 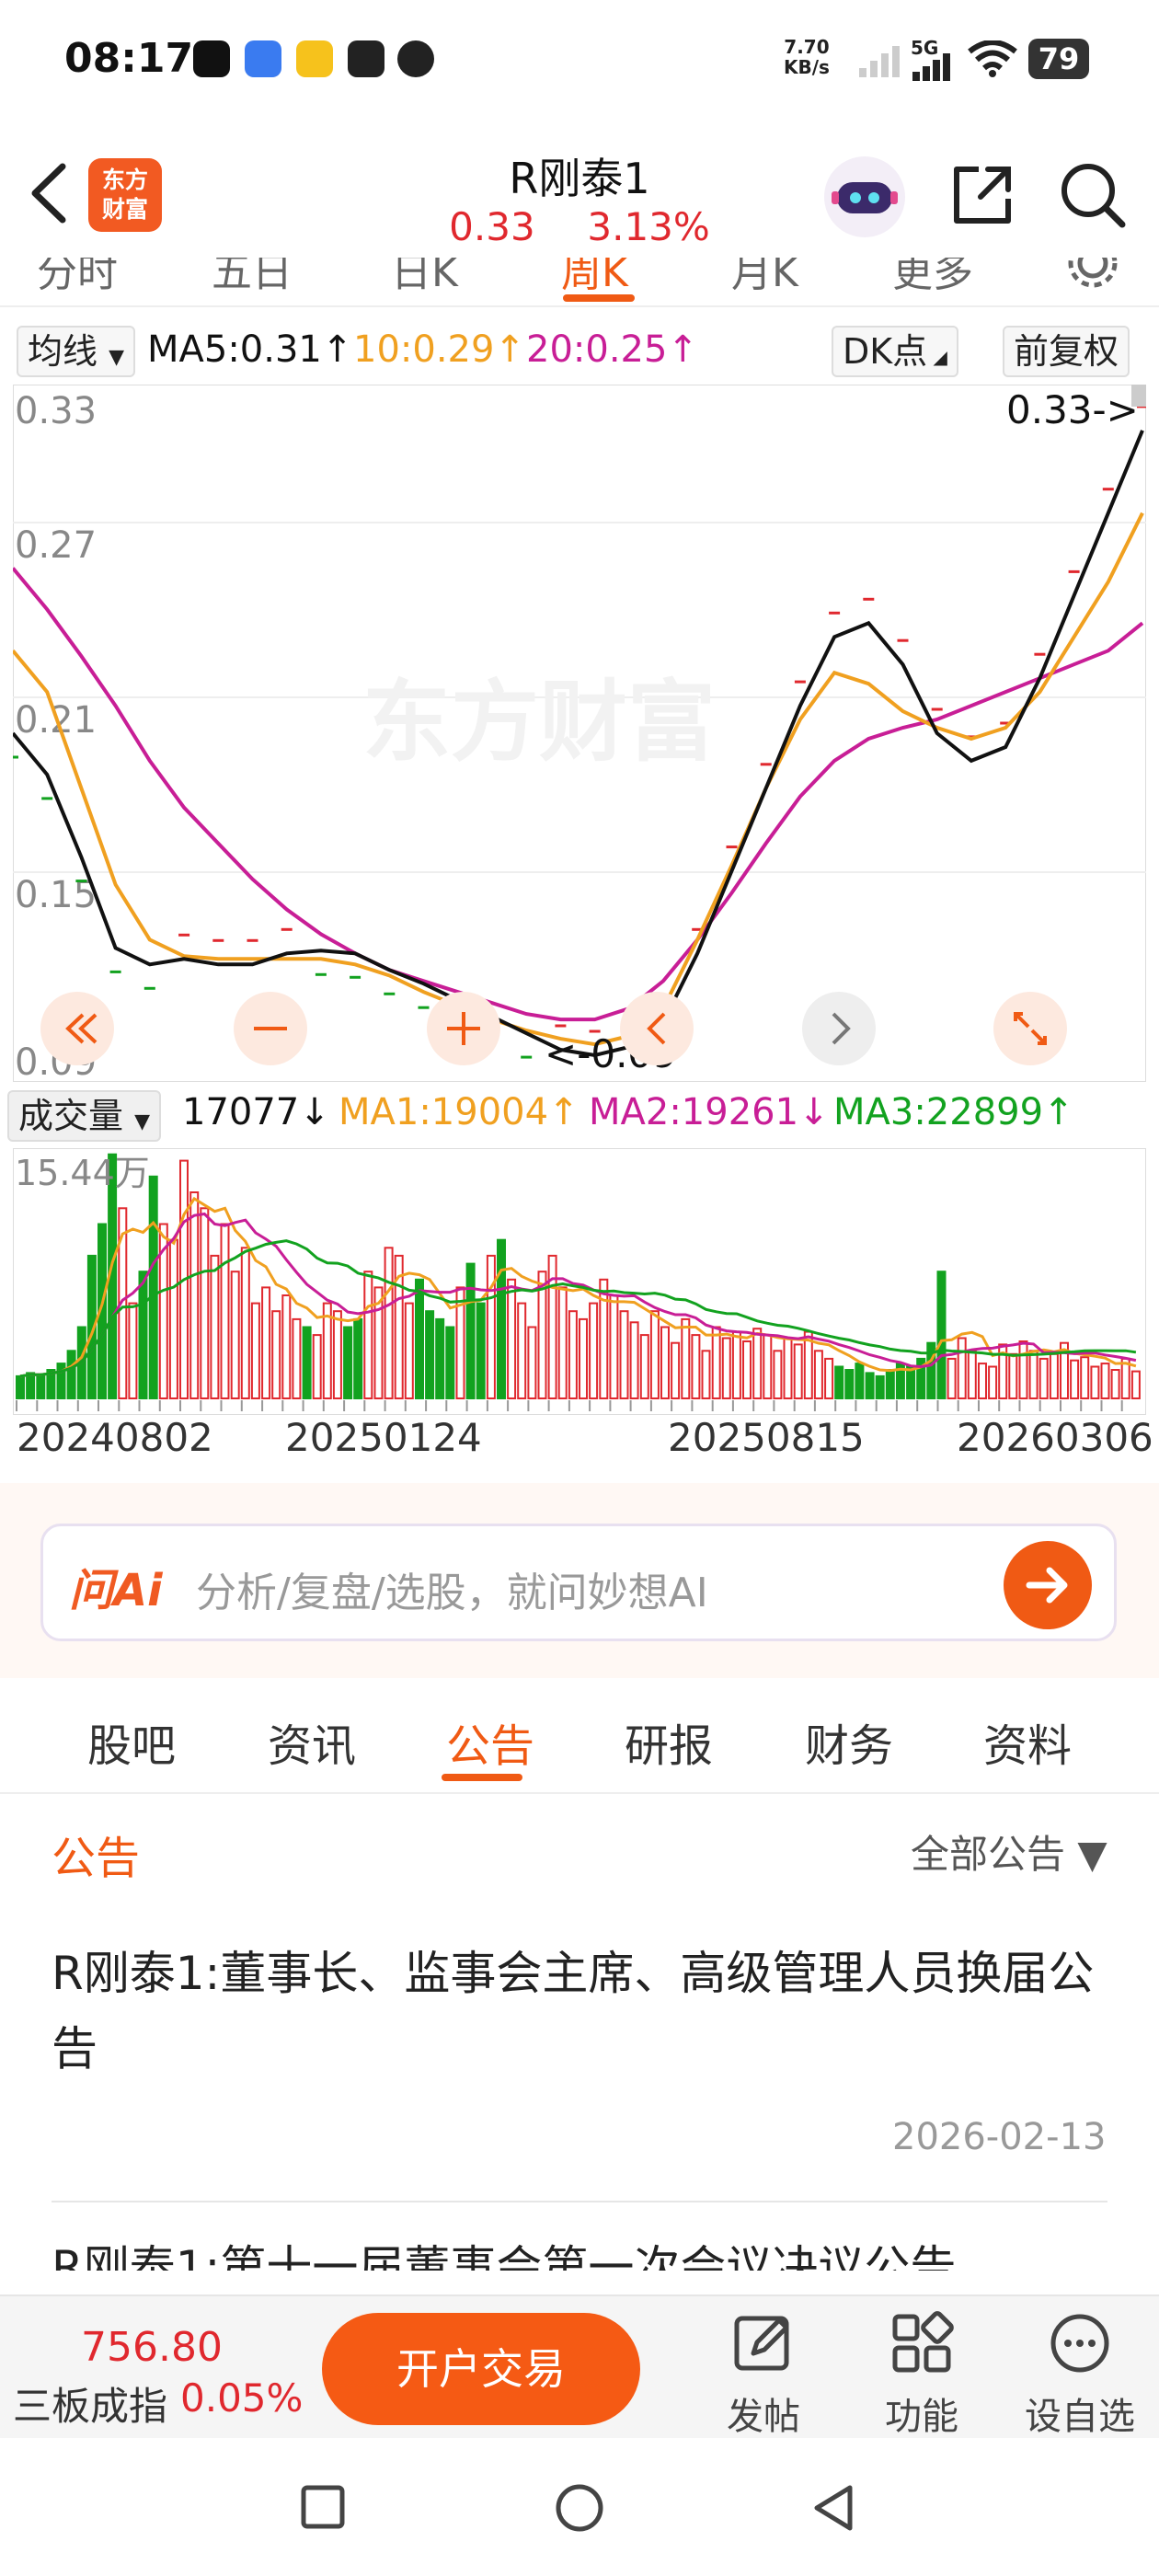 I want to click on tab-research: 研报, so click(x=669, y=1741).